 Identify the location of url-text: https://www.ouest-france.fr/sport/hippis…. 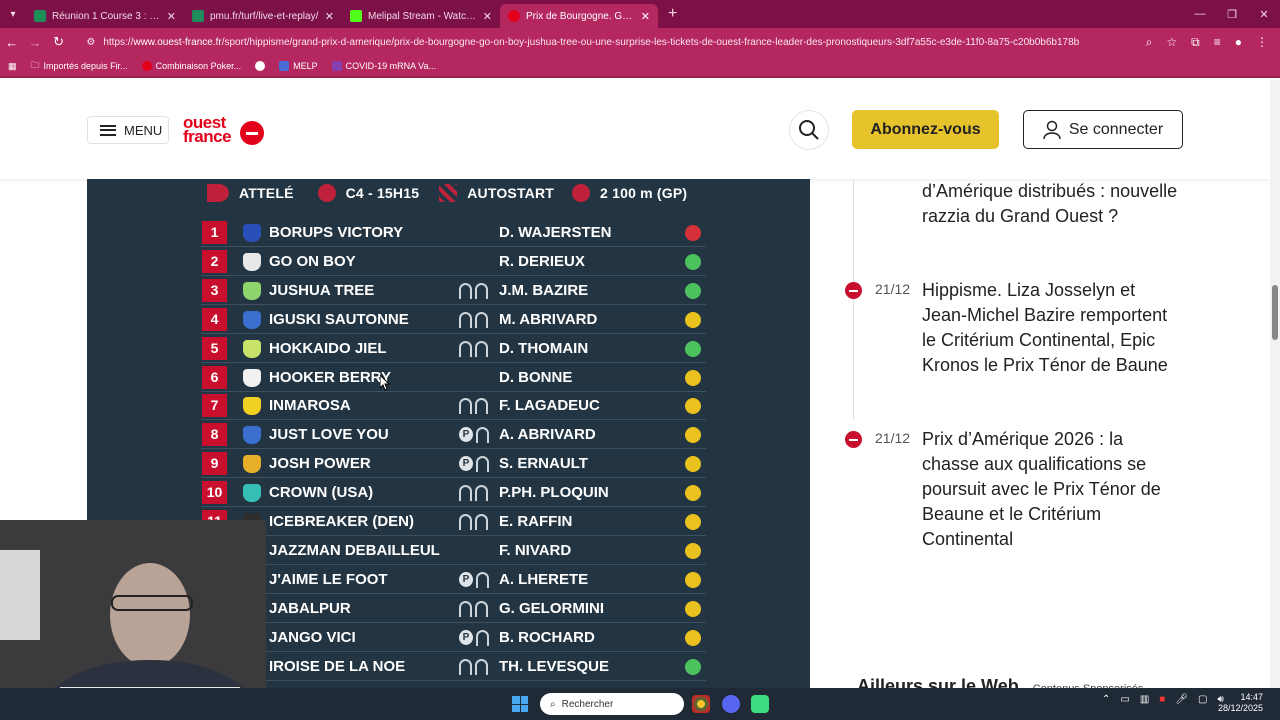
(591, 42).